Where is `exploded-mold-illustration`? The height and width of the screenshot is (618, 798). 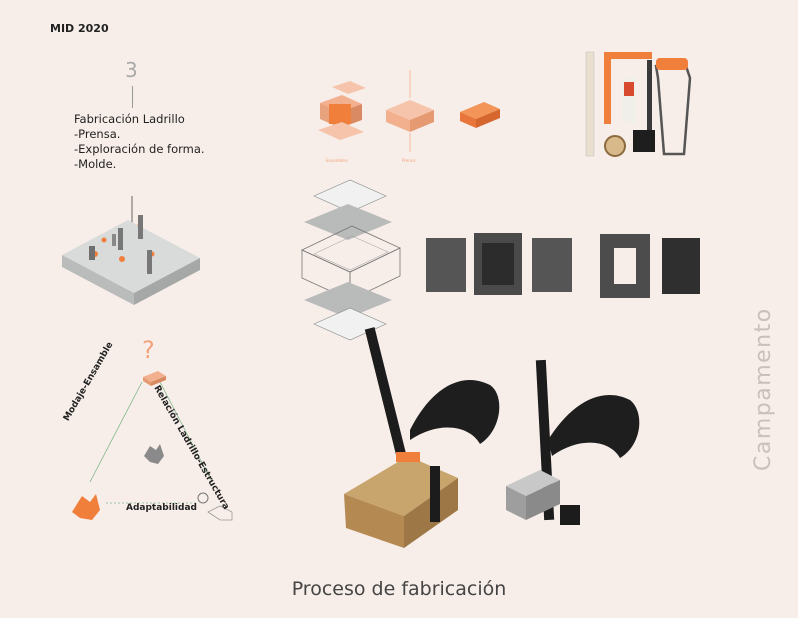
exploded-mold-illustration is located at coordinates (351, 260).